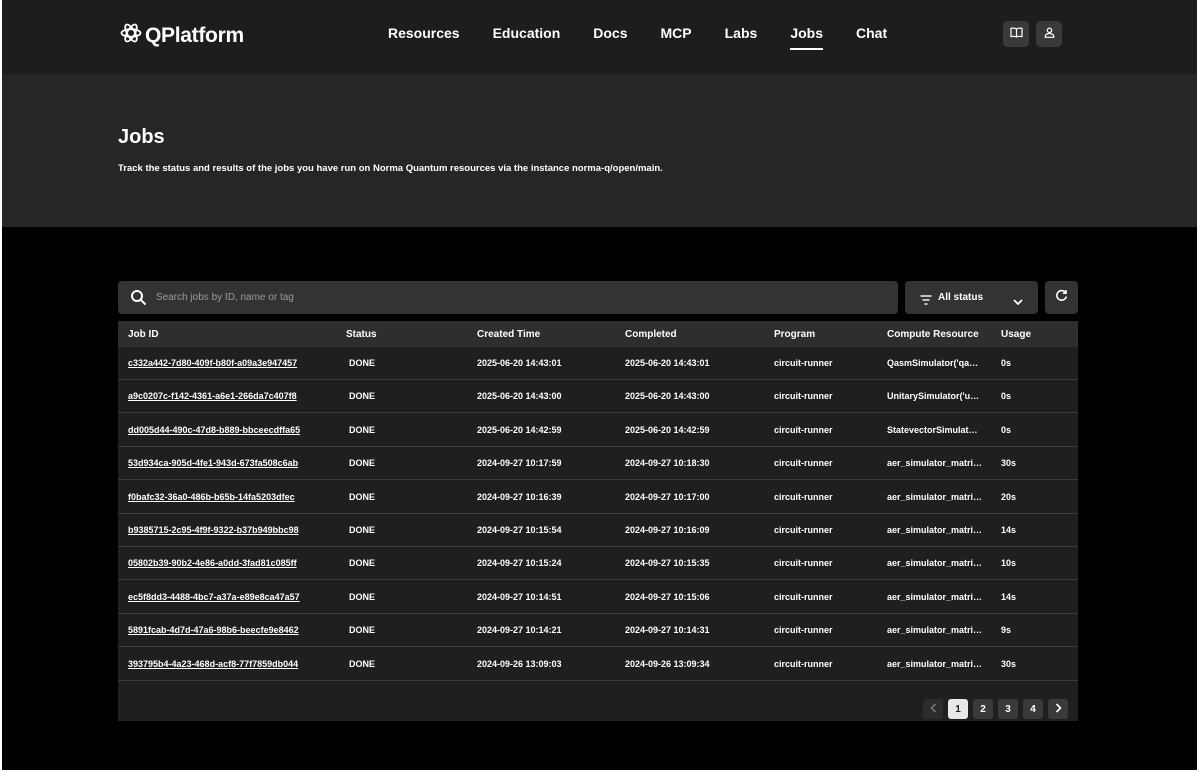 This screenshot has height=772, width=1199. I want to click on logo-text: QPlatform, so click(194, 35).